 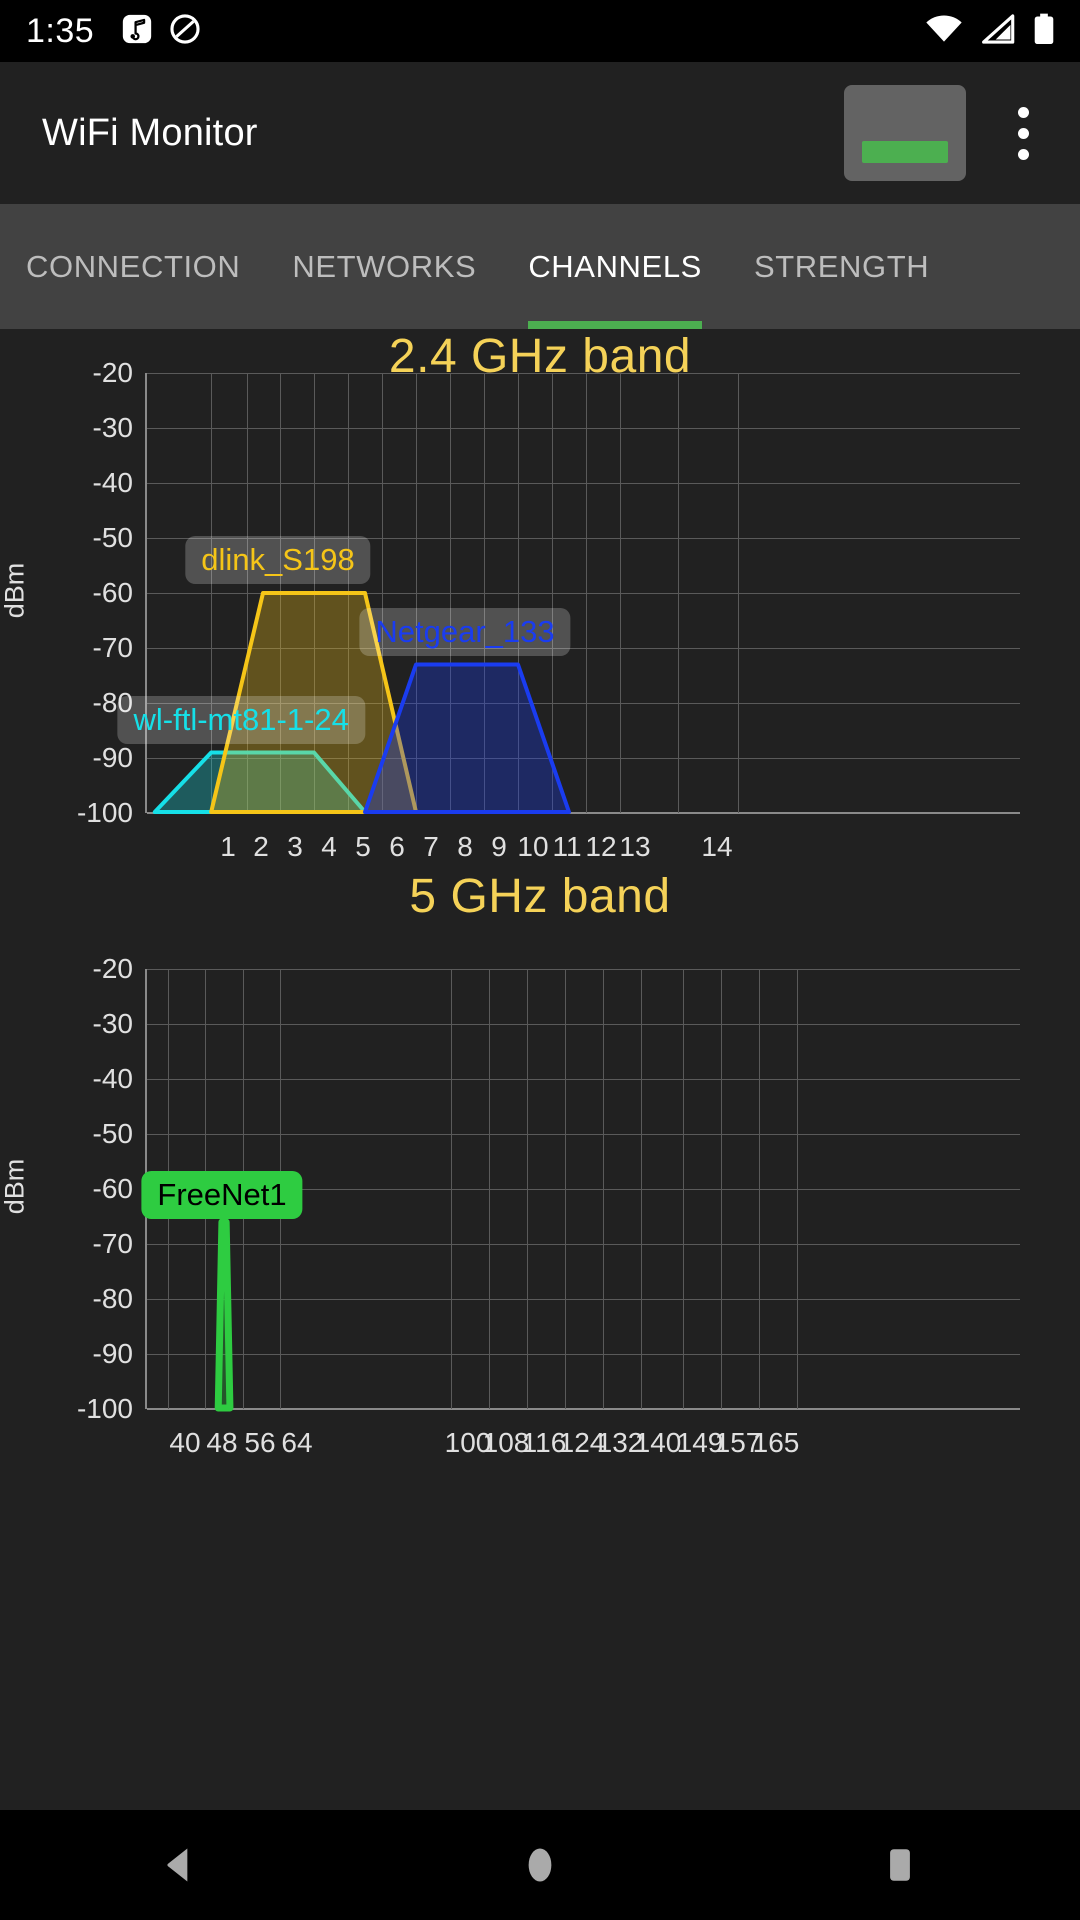 I want to click on tab-channels: CHANNELS, so click(x=615, y=266).